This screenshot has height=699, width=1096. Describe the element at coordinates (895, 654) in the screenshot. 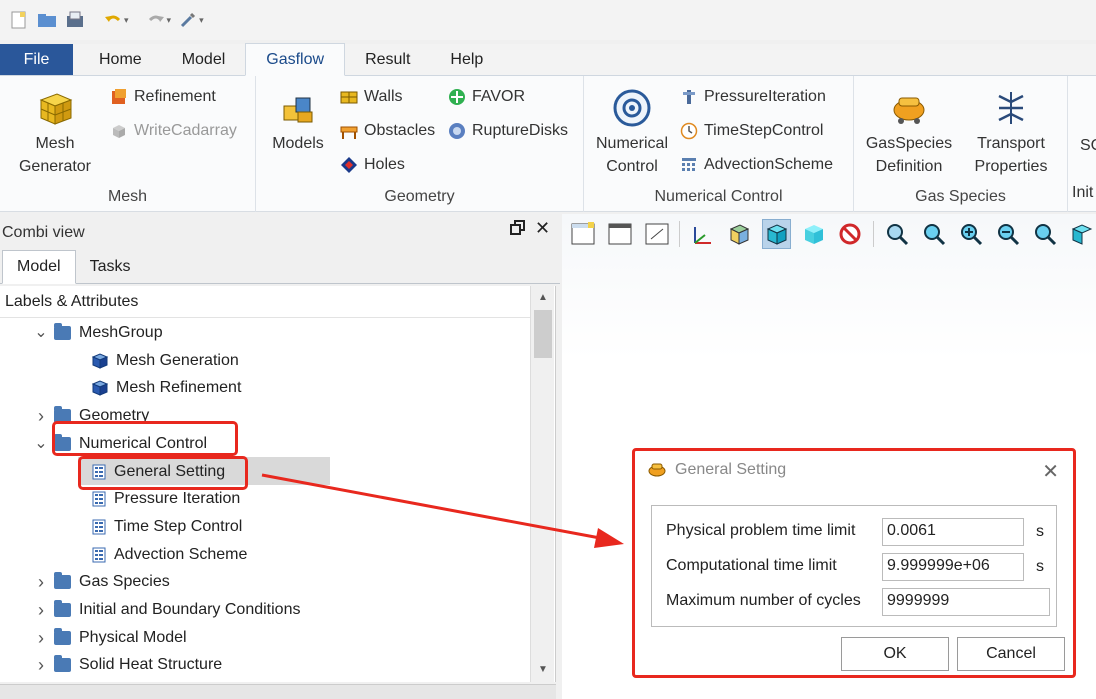

I see `ok-button: OK` at that location.